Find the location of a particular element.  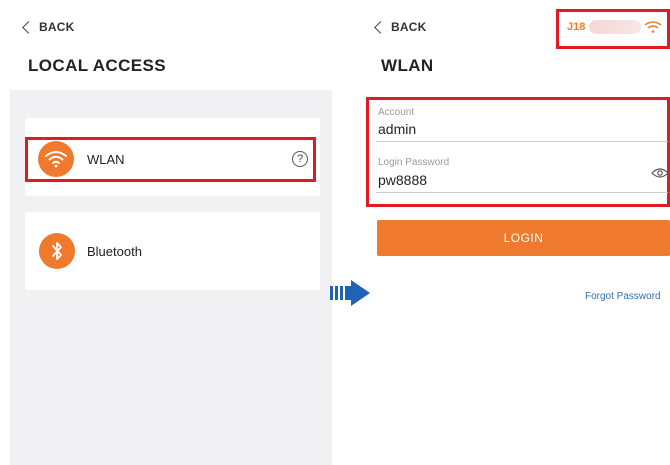

eye-icon is located at coordinates (660, 175).